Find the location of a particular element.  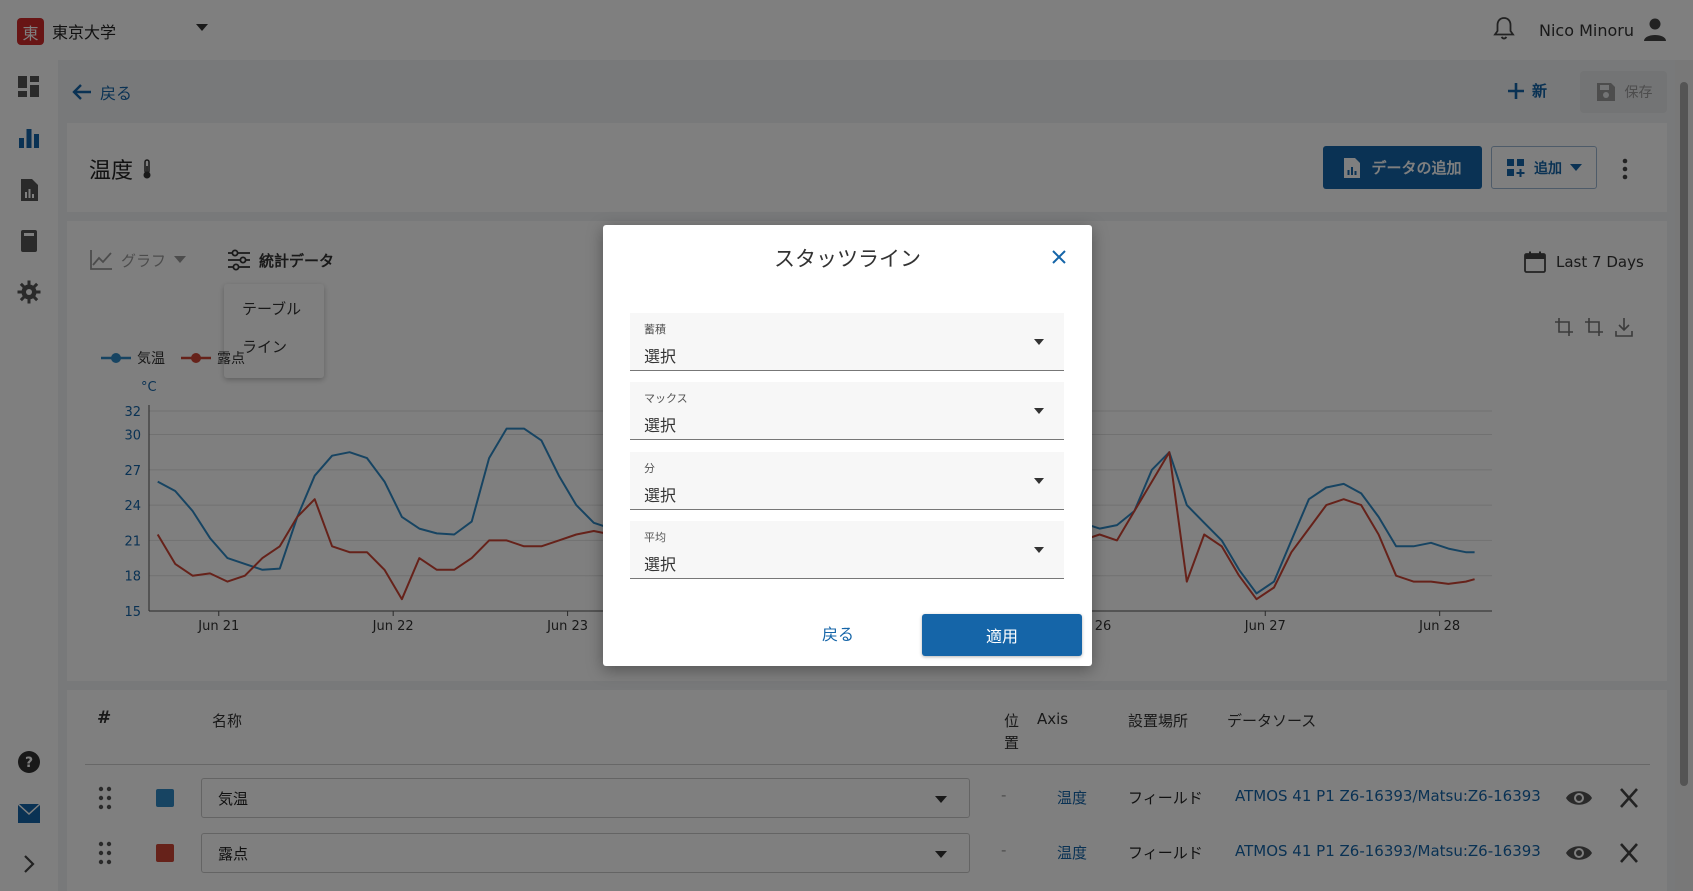

dialog-back-button: 戻る is located at coordinates (838, 633).